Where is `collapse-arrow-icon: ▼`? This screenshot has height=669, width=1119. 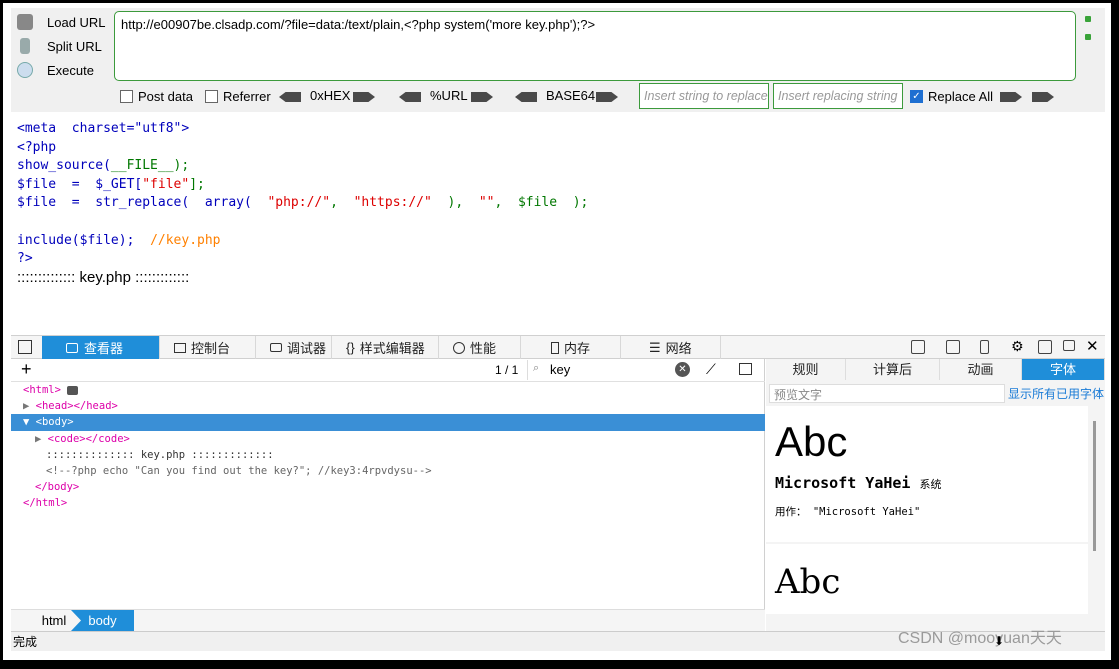
collapse-arrow-icon: ▼ is located at coordinates (29, 422).